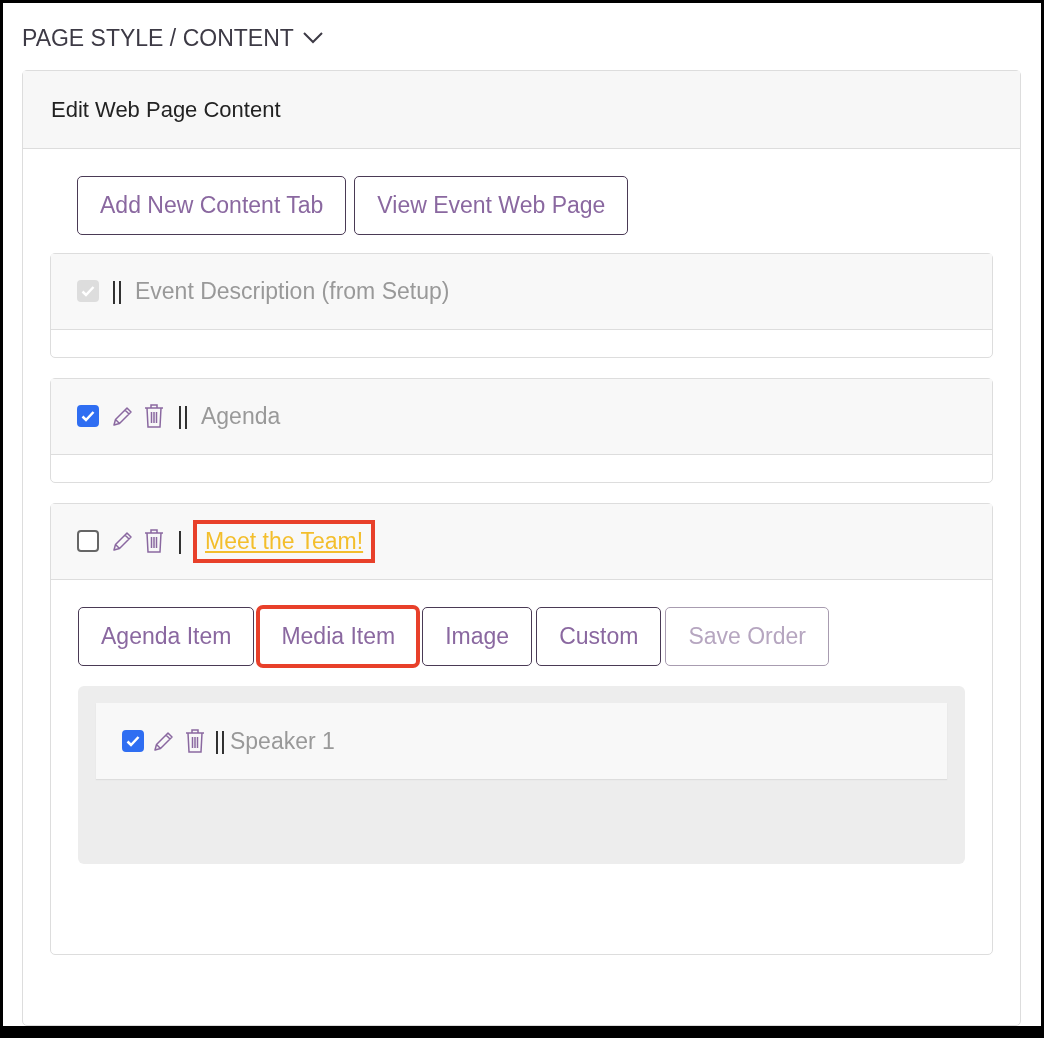 Image resolution: width=1044 pixels, height=1038 pixels. I want to click on chevron-down-icon, so click(312, 38).